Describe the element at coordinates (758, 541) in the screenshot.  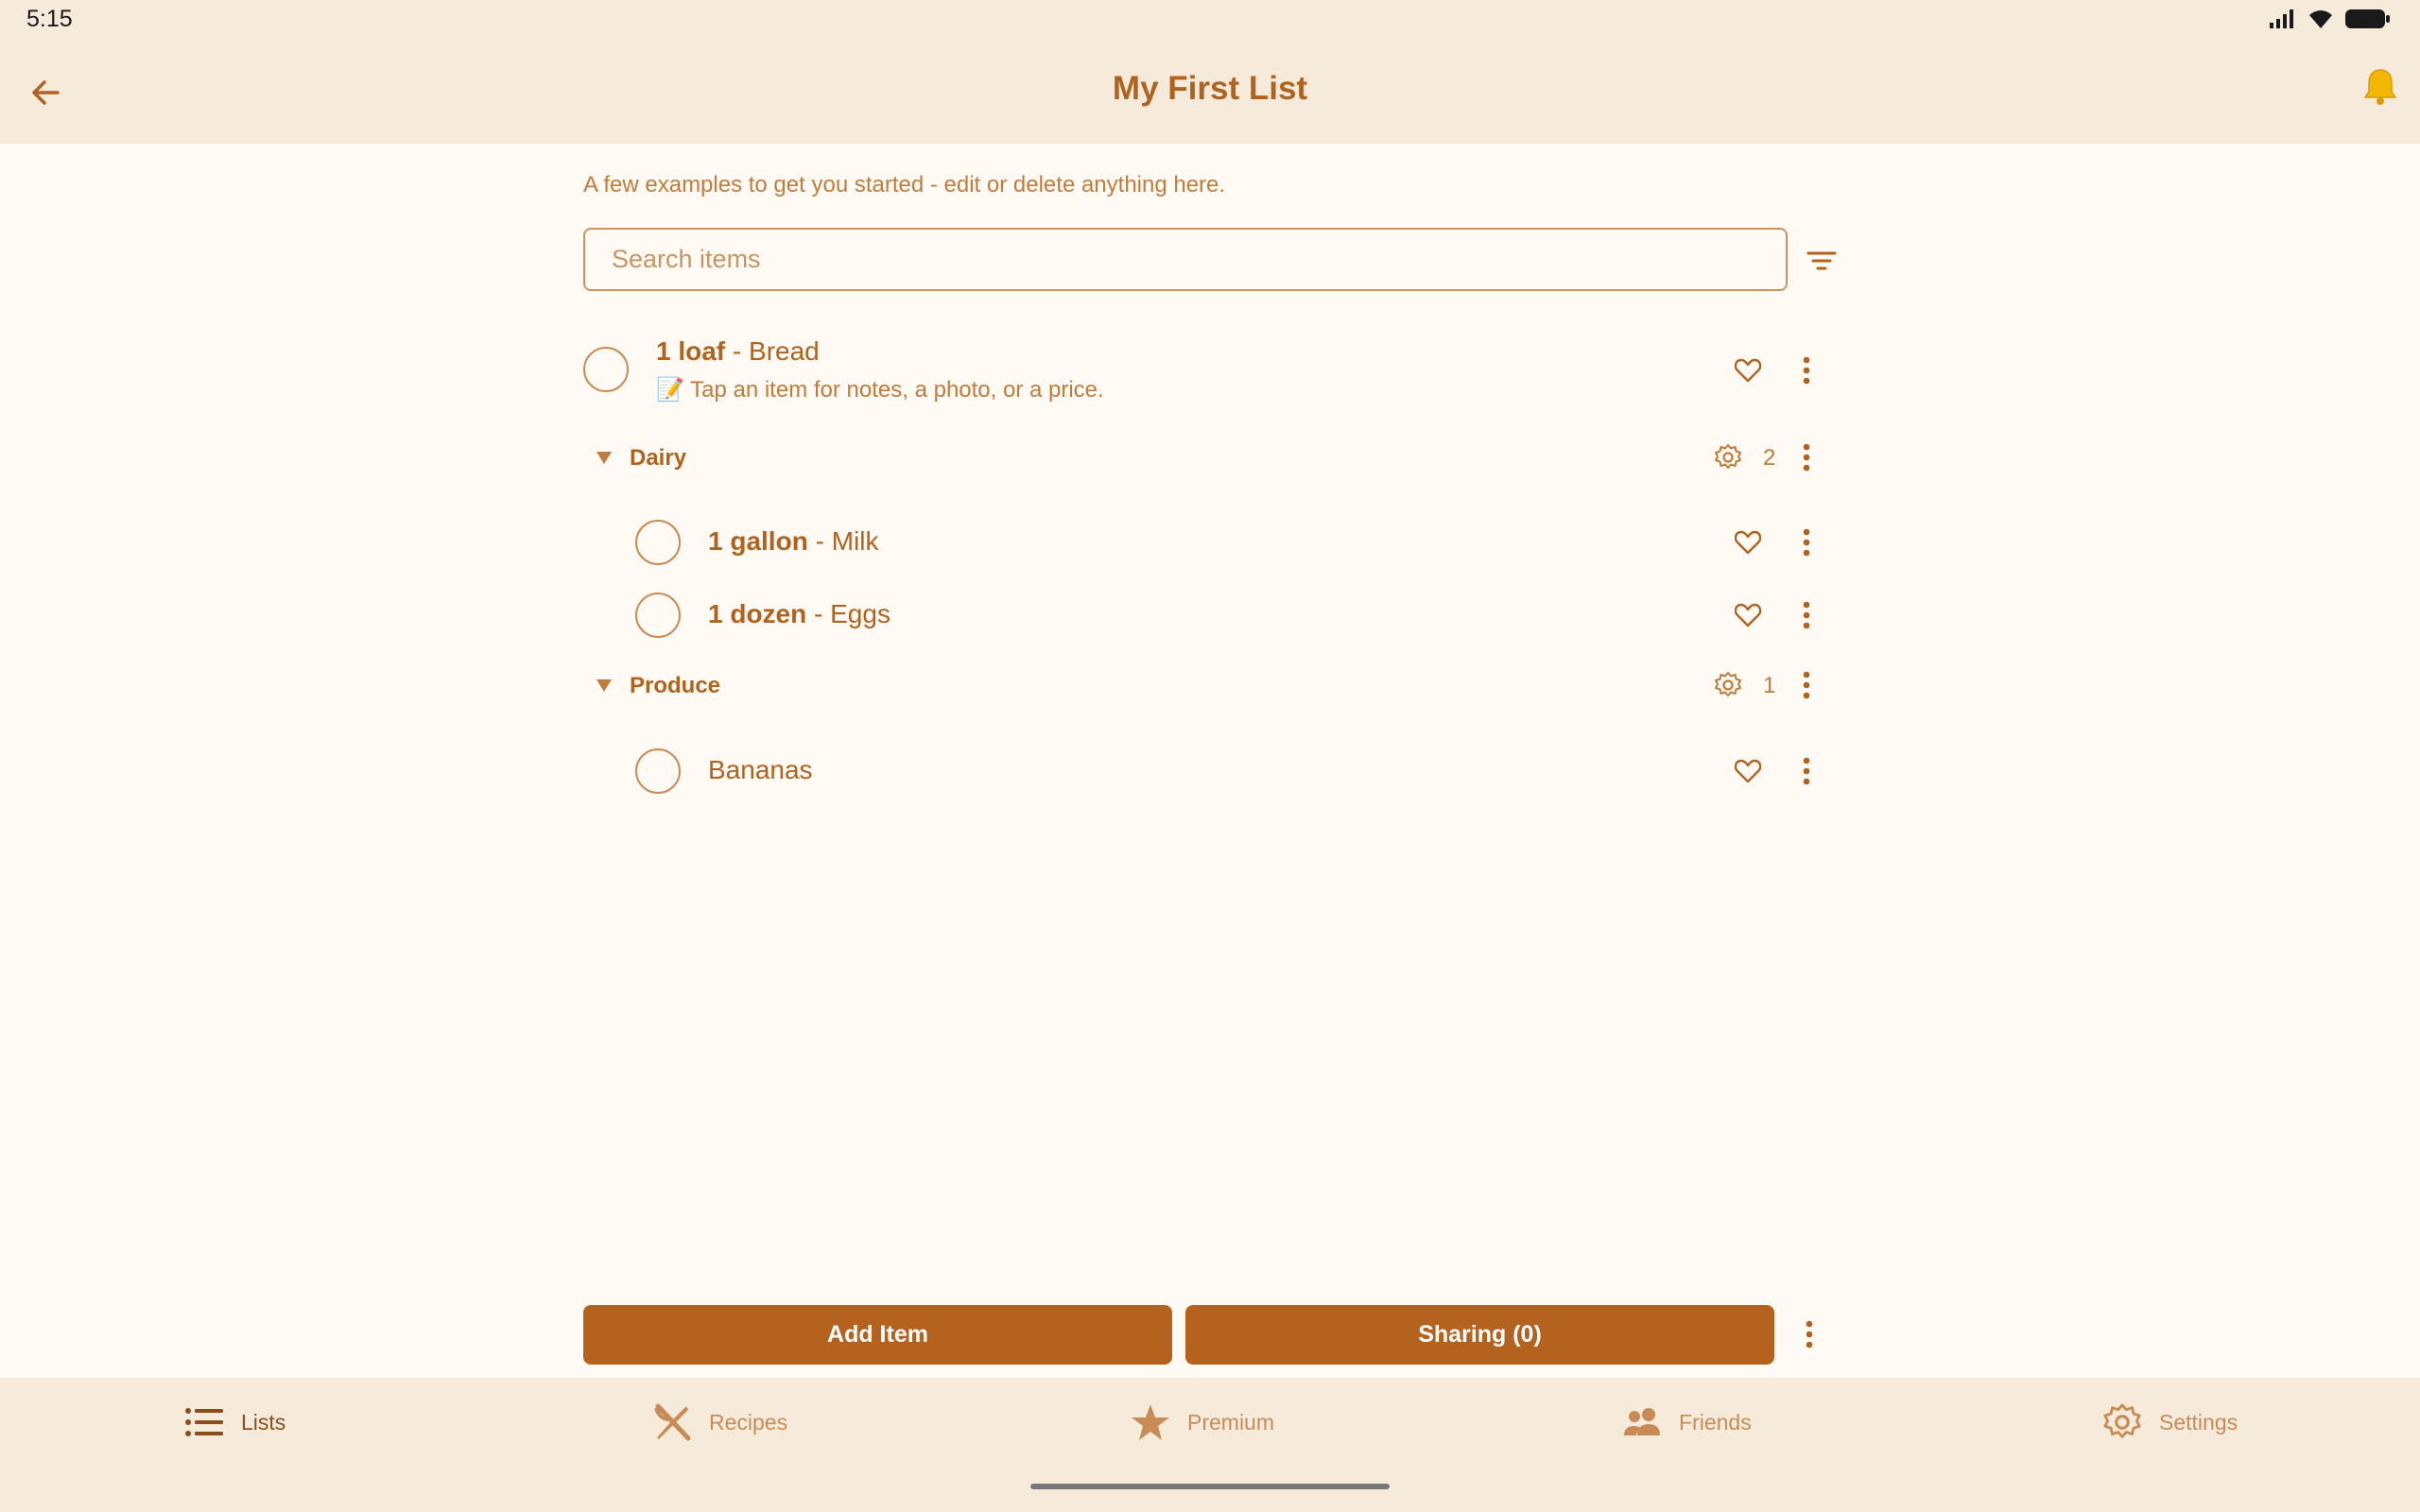
I see `item-quantity: 1 gallon` at that location.